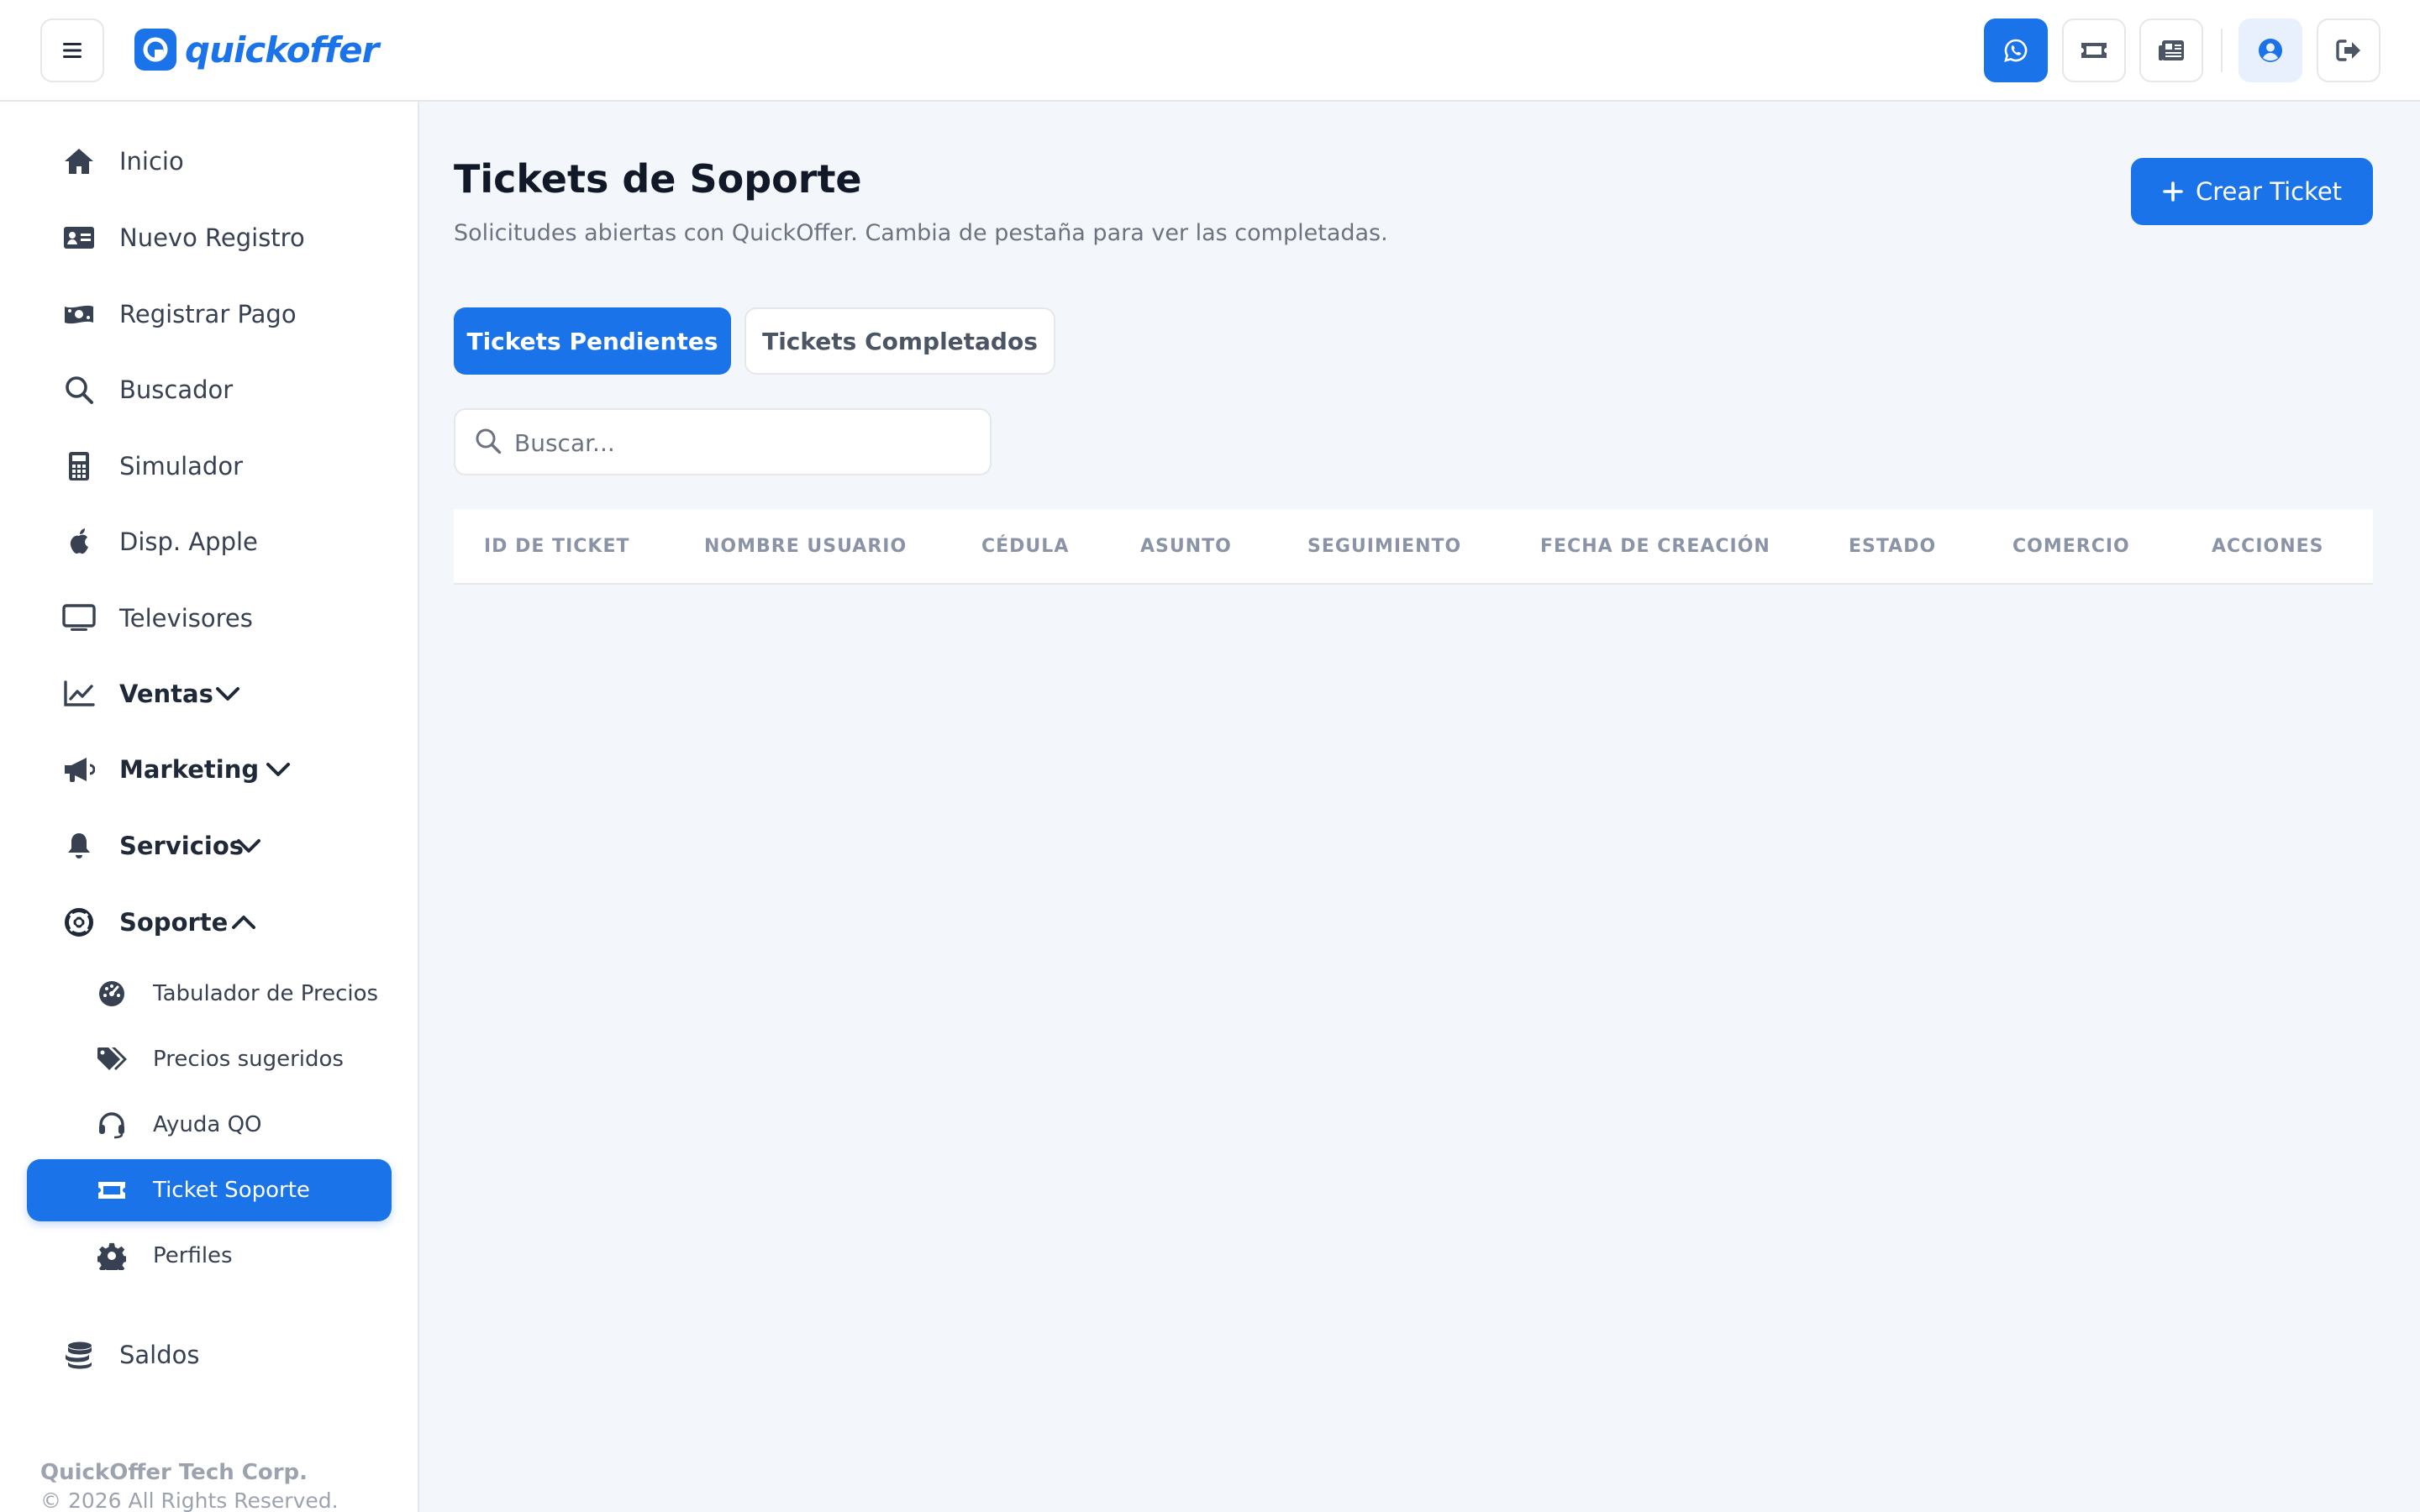  What do you see at coordinates (112, 1059) in the screenshot?
I see `tags-icon` at bounding box center [112, 1059].